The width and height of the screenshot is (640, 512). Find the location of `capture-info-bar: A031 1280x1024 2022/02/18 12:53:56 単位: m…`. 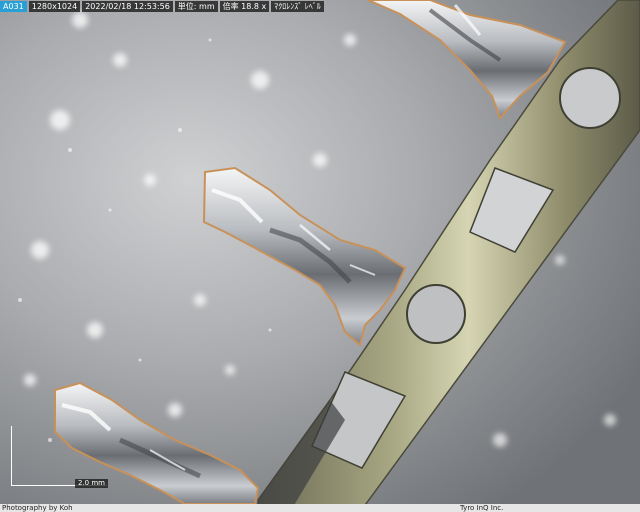

capture-info-bar: A031 1280x1024 2022/02/18 12:53:56 単位: m… is located at coordinates (162, 6).